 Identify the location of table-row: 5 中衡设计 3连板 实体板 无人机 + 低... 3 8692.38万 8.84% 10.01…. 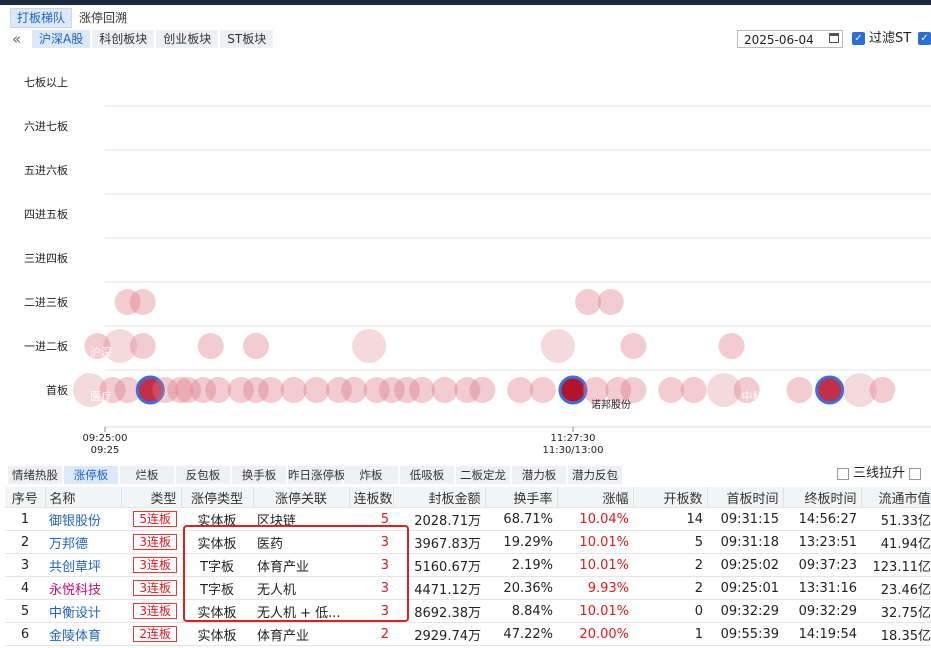
(468, 611).